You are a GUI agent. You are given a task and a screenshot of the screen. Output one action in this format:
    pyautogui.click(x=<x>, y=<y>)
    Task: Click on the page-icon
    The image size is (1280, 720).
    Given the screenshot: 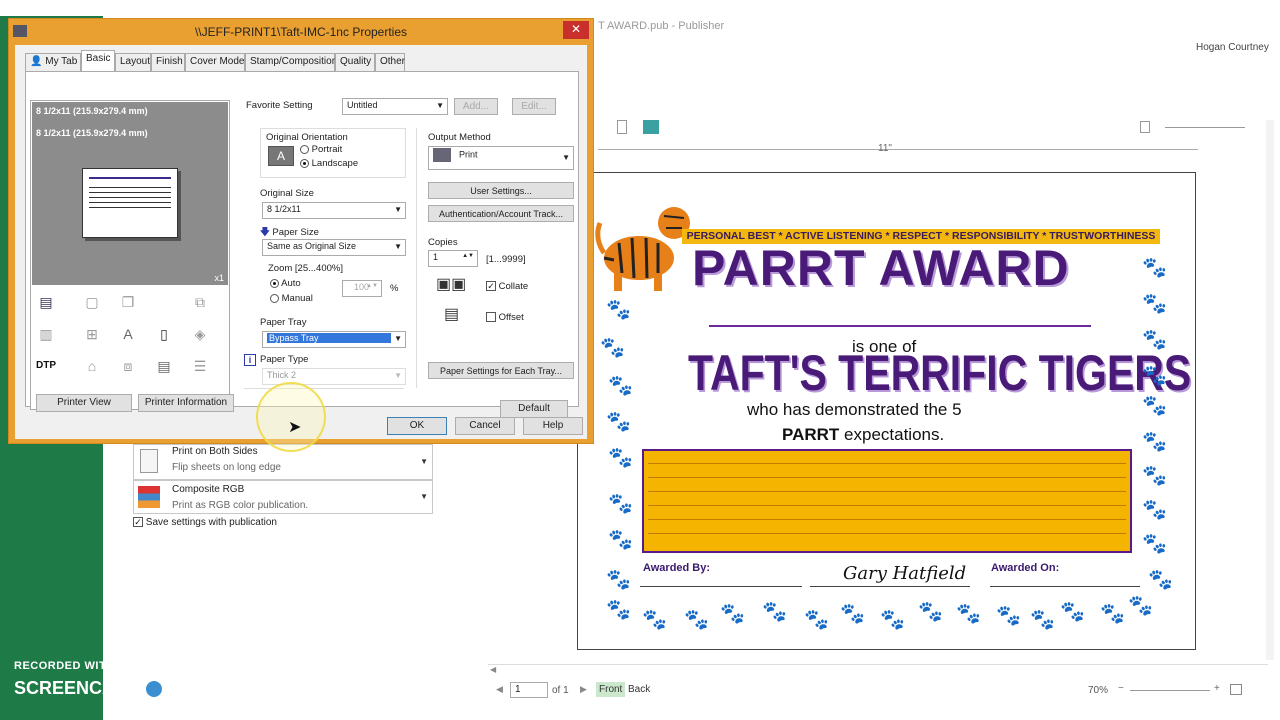 What is the action you would take?
    pyautogui.click(x=622, y=127)
    